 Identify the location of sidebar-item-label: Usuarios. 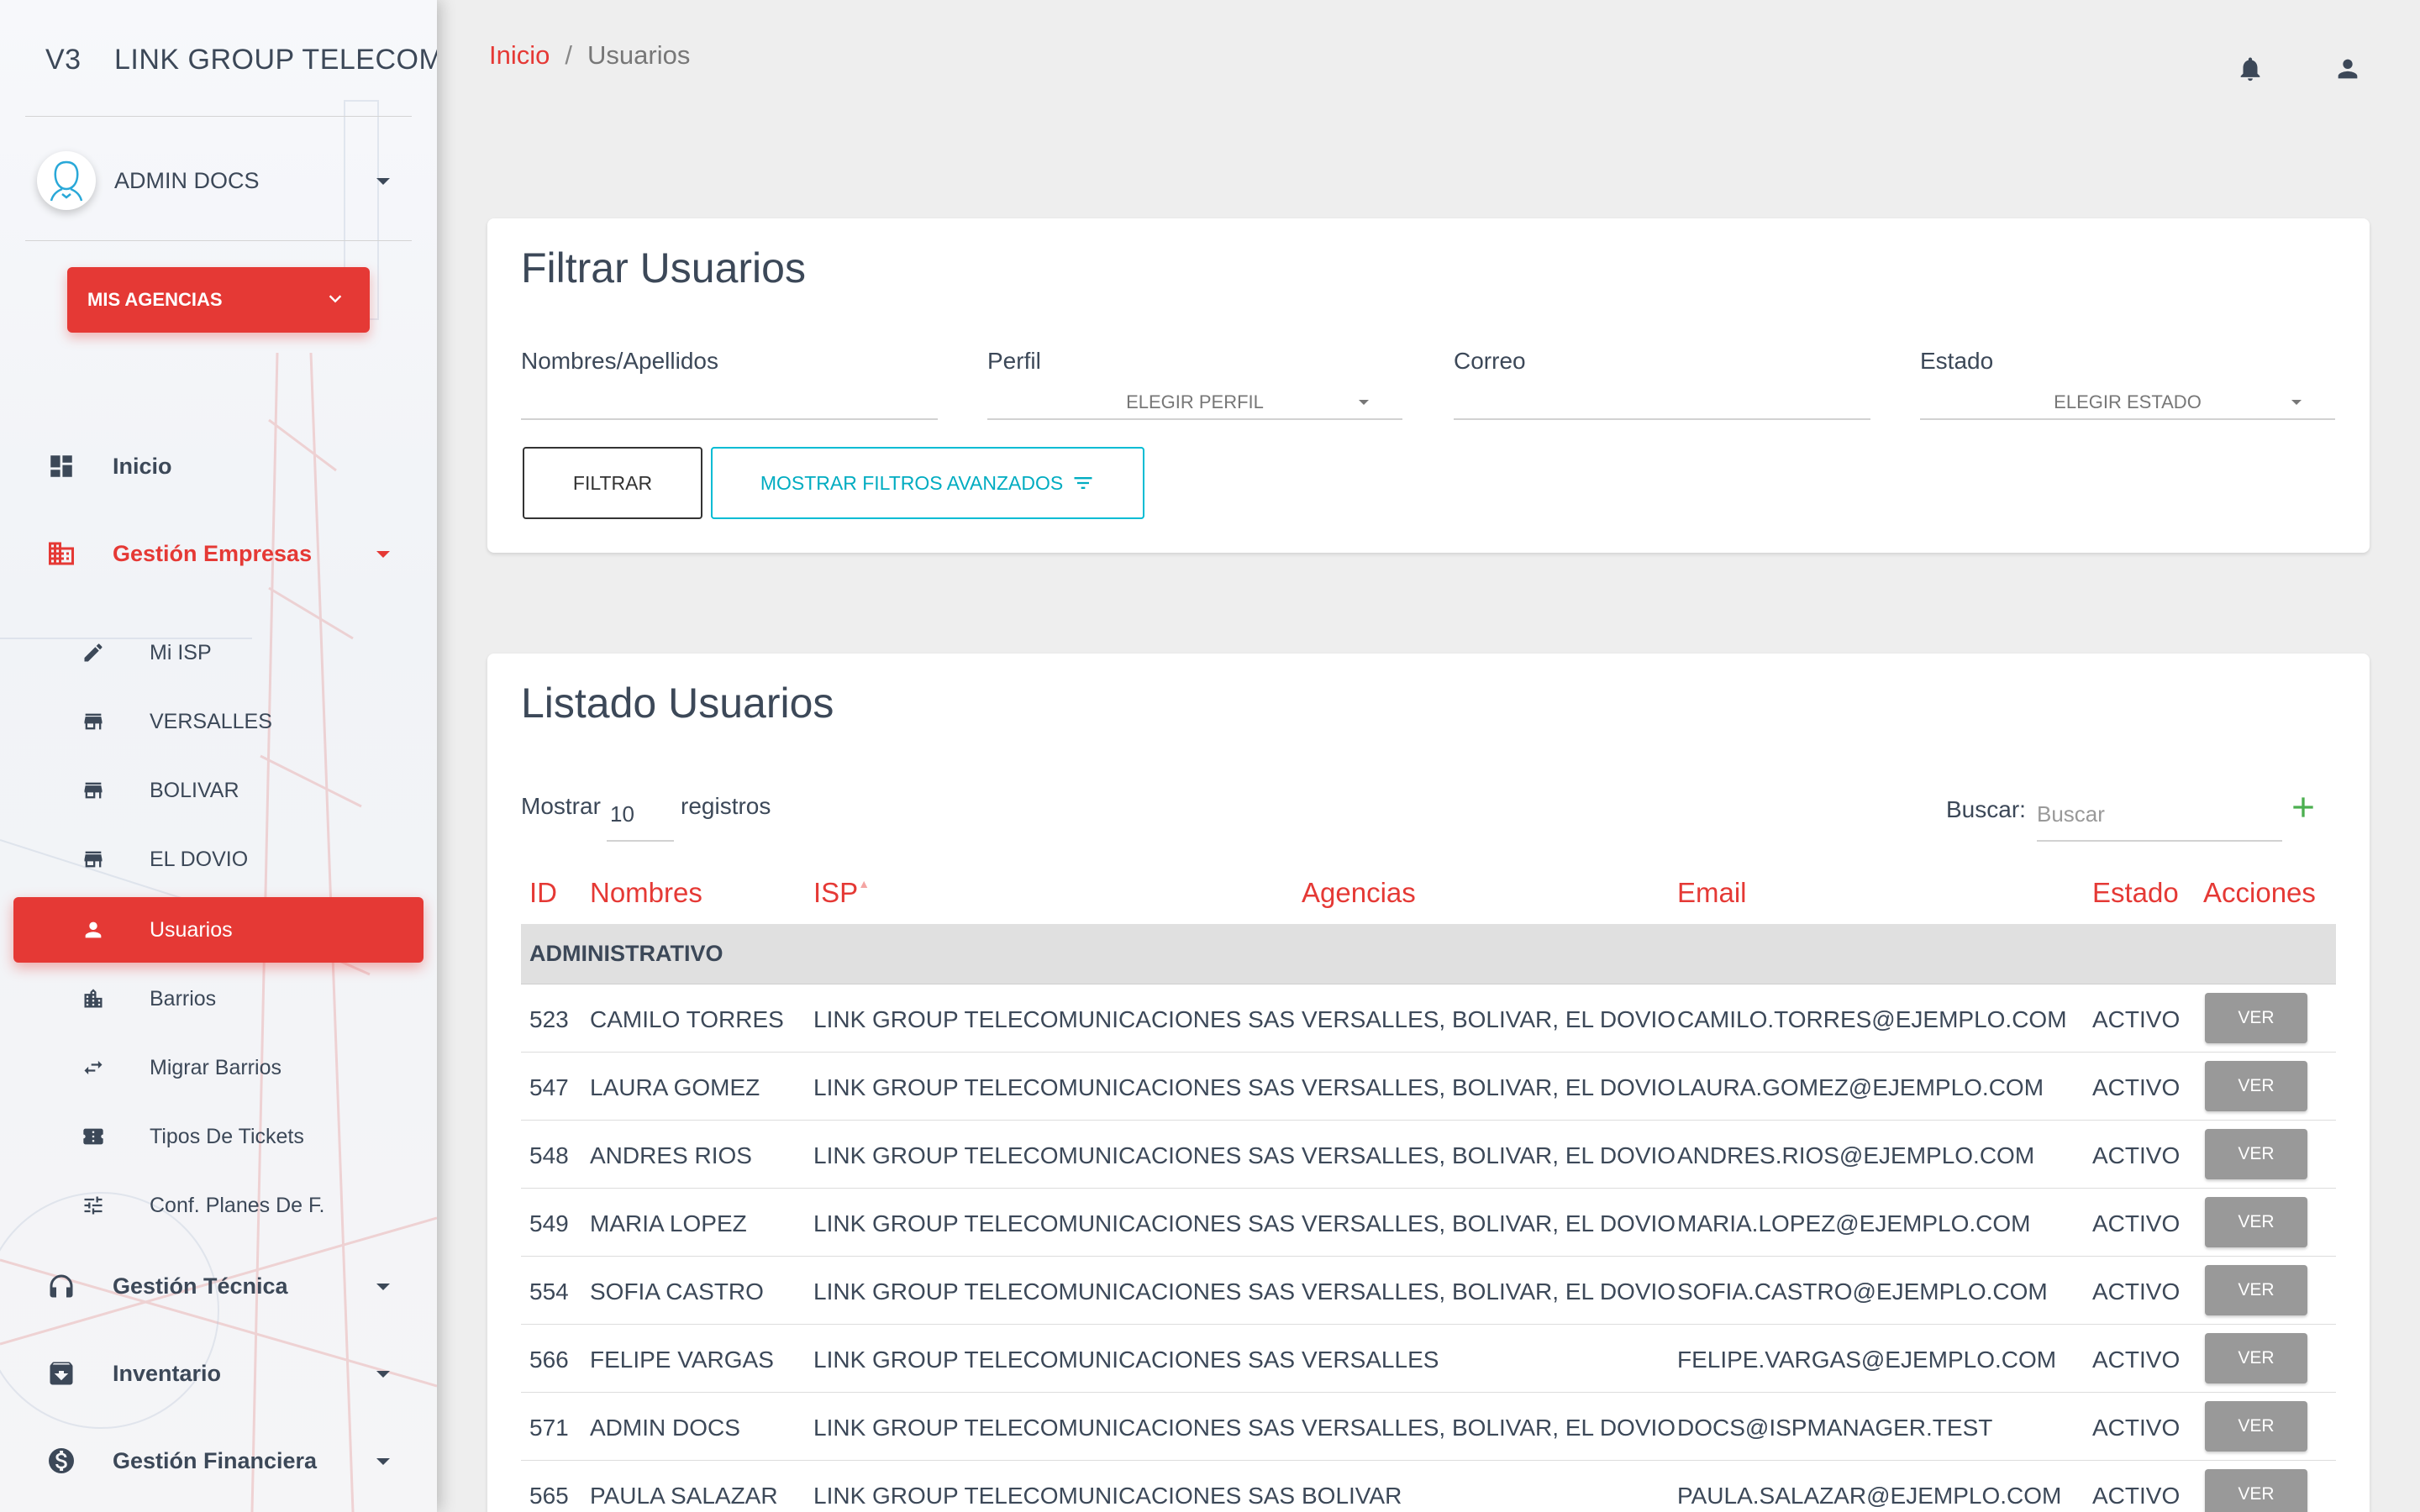
(191, 929).